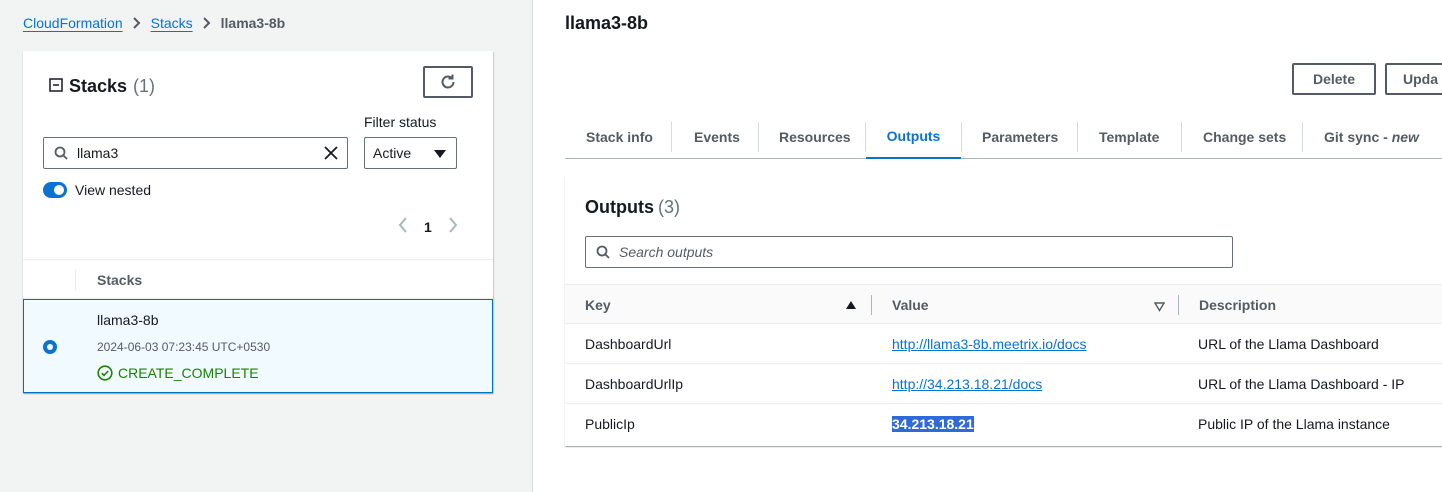 This screenshot has height=492, width=1442. What do you see at coordinates (933, 424) in the screenshot?
I see `output-value-selected: 34.213.18.21` at bounding box center [933, 424].